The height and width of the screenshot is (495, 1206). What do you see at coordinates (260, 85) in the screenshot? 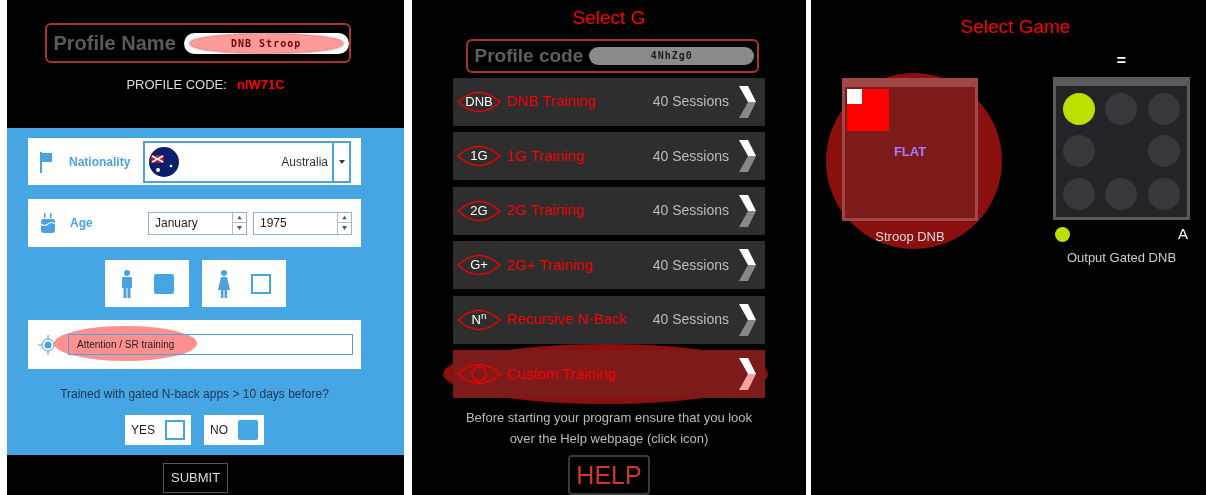
I see `profile-code-value: nIW71C` at bounding box center [260, 85].